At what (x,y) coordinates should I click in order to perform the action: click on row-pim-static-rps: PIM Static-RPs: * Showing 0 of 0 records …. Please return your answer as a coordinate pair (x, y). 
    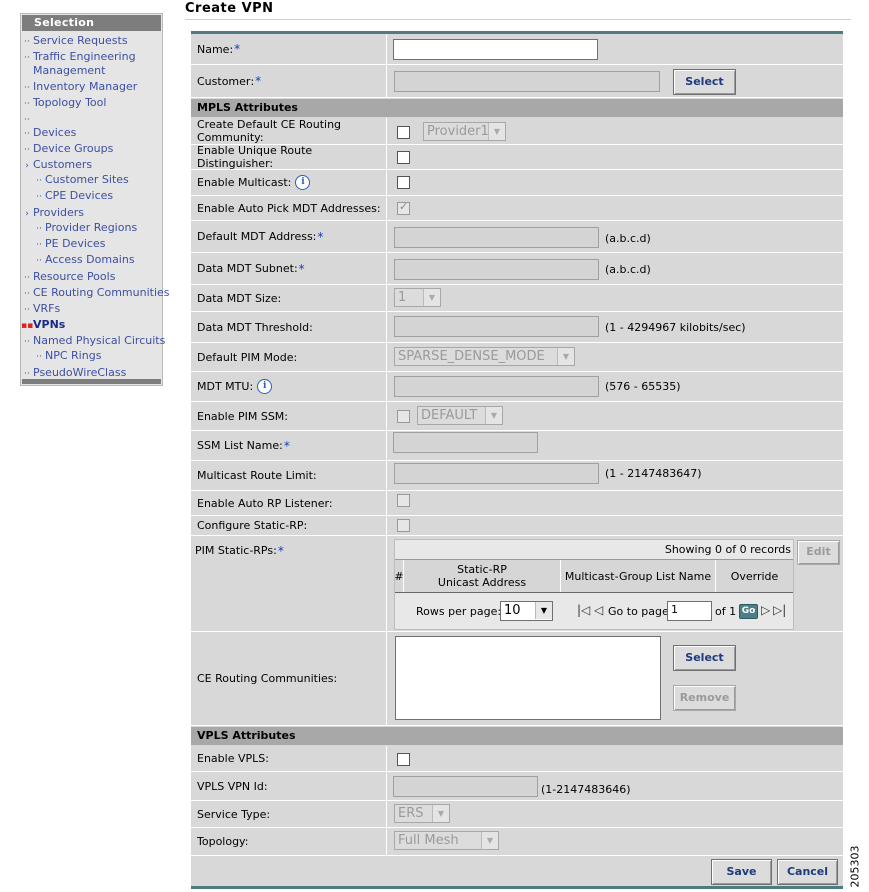
    Looking at the image, I should click on (517, 584).